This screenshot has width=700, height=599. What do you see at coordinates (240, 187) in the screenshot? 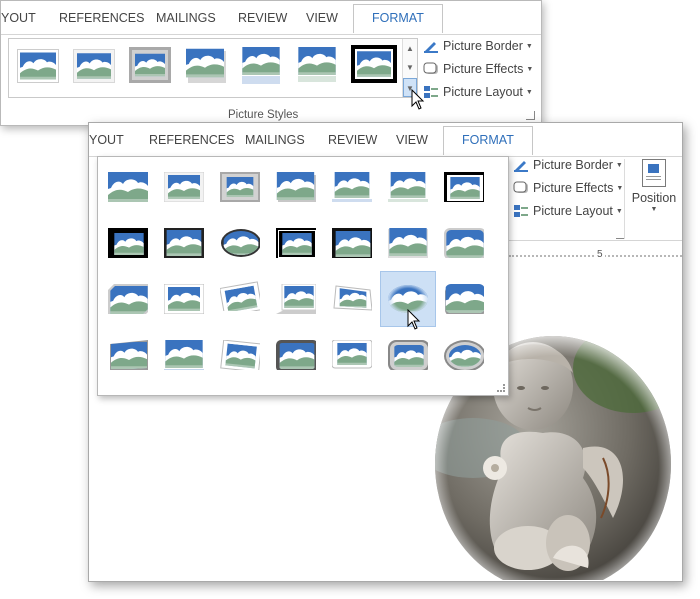
I see `style-metal-frame` at bounding box center [240, 187].